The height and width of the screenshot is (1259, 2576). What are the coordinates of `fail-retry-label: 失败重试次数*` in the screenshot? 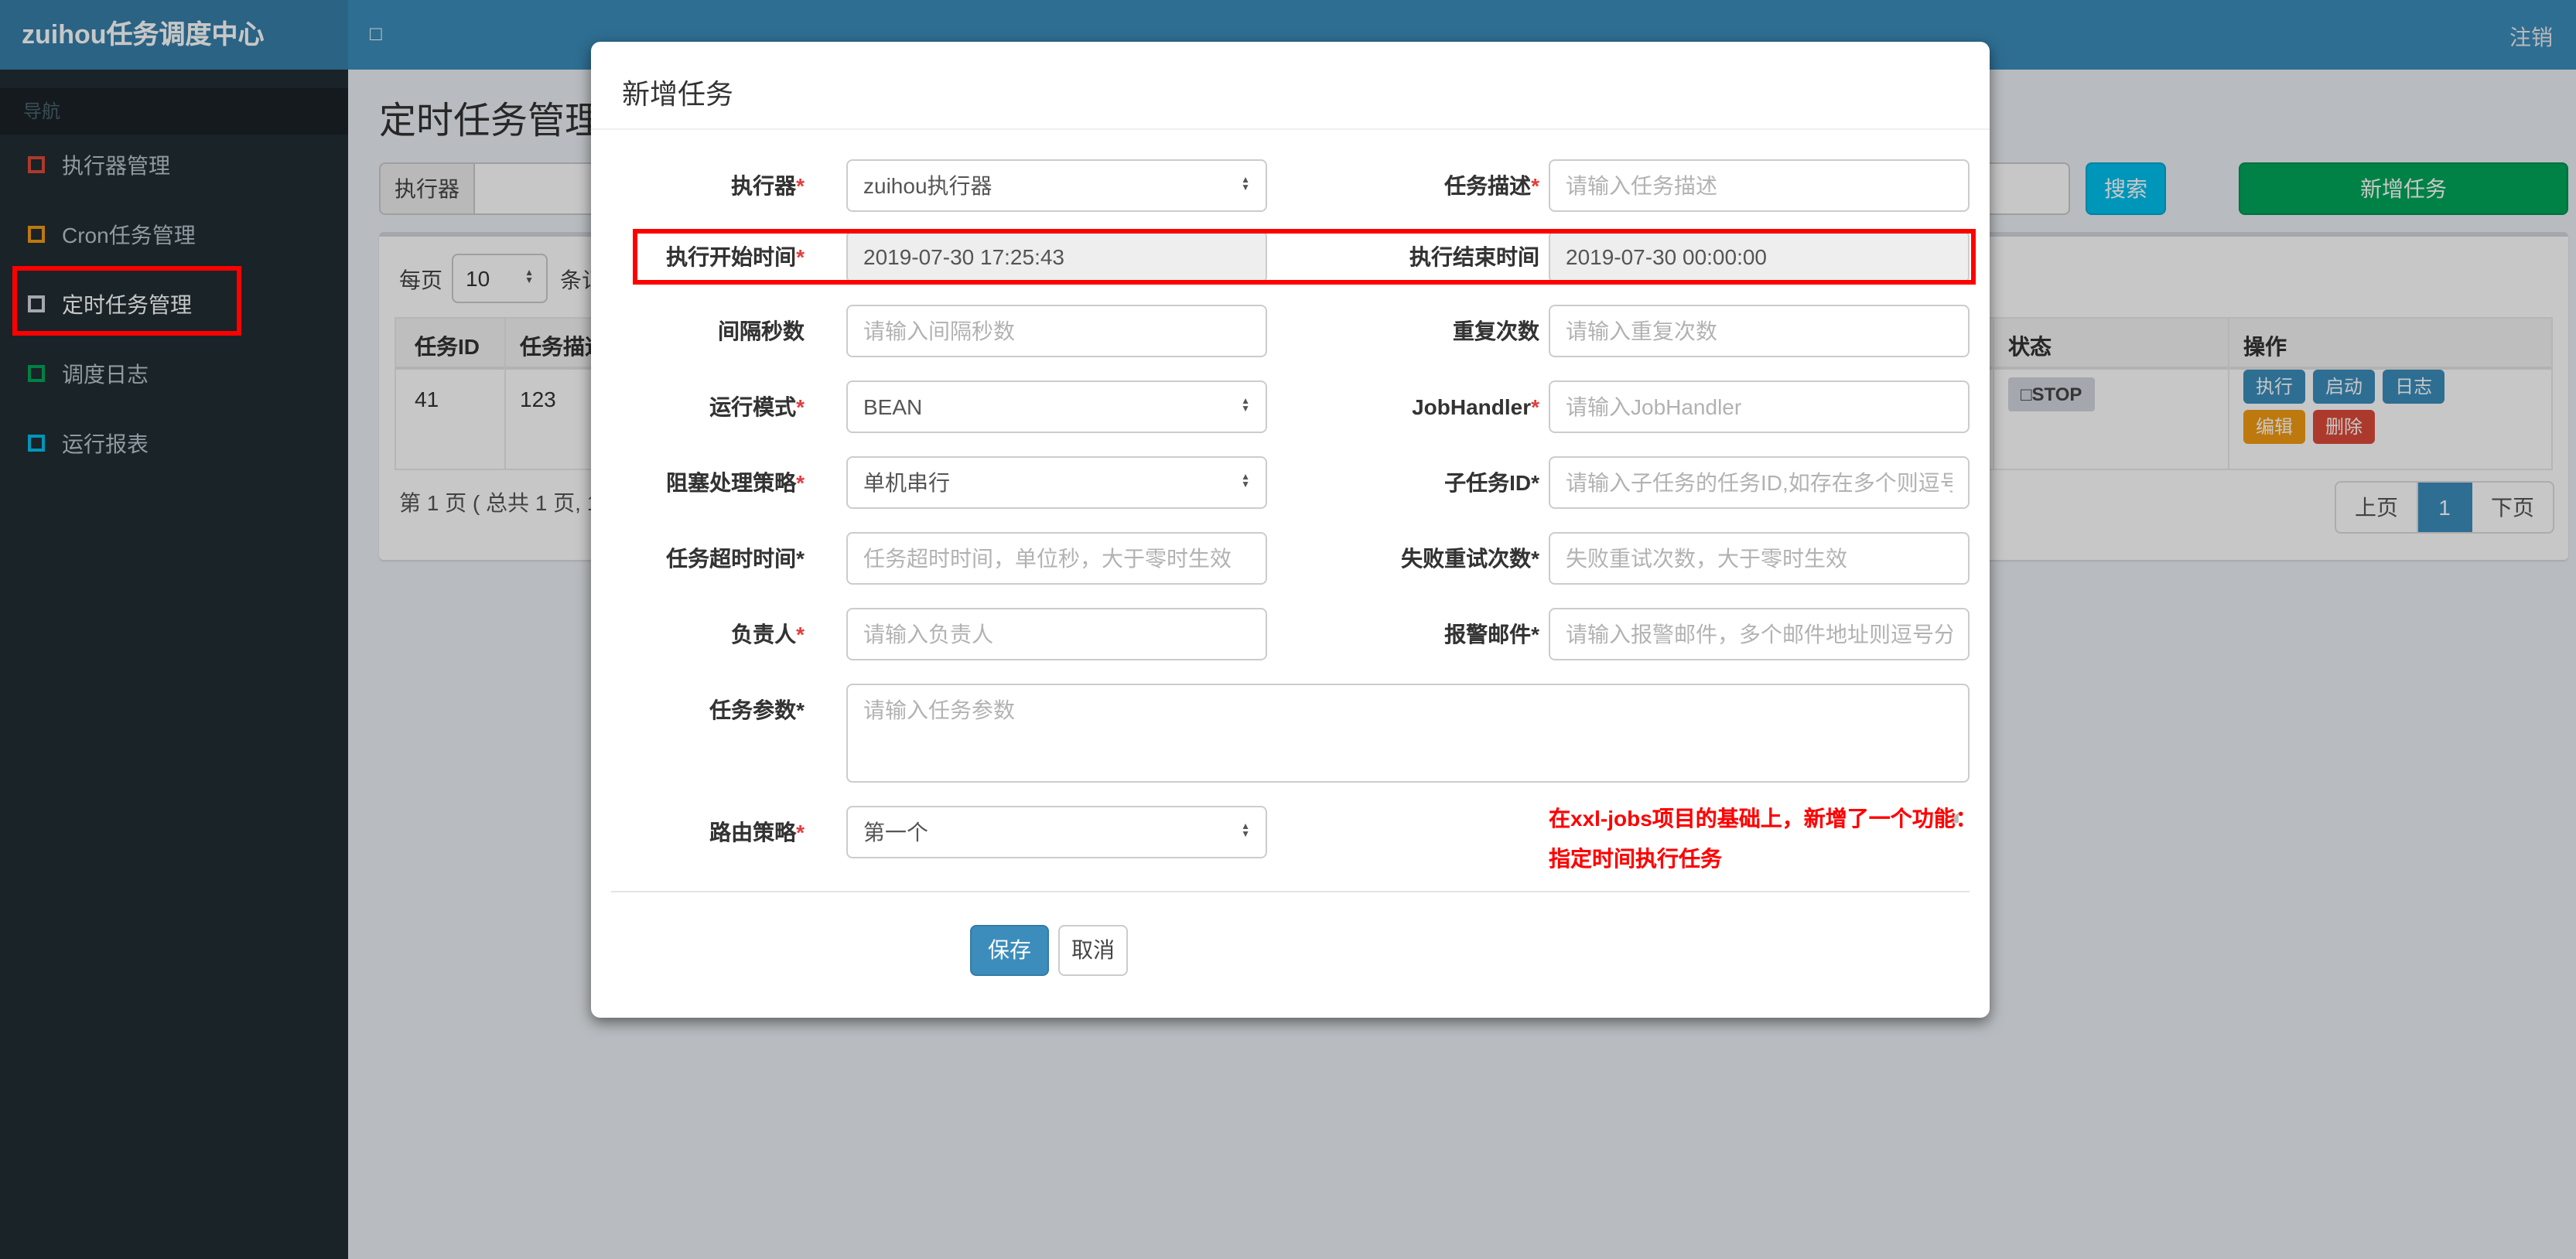 It's located at (1470, 558).